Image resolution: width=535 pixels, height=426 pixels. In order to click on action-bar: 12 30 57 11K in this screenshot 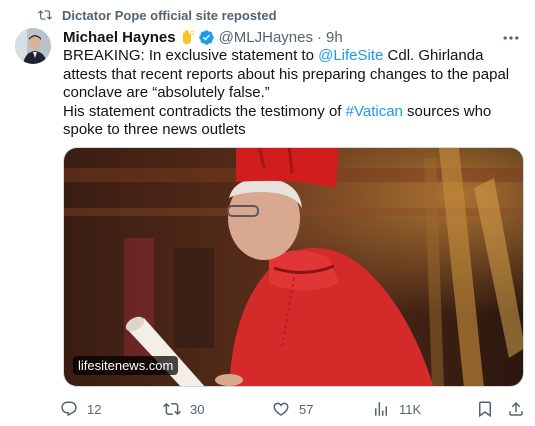, I will do `click(293, 409)`.